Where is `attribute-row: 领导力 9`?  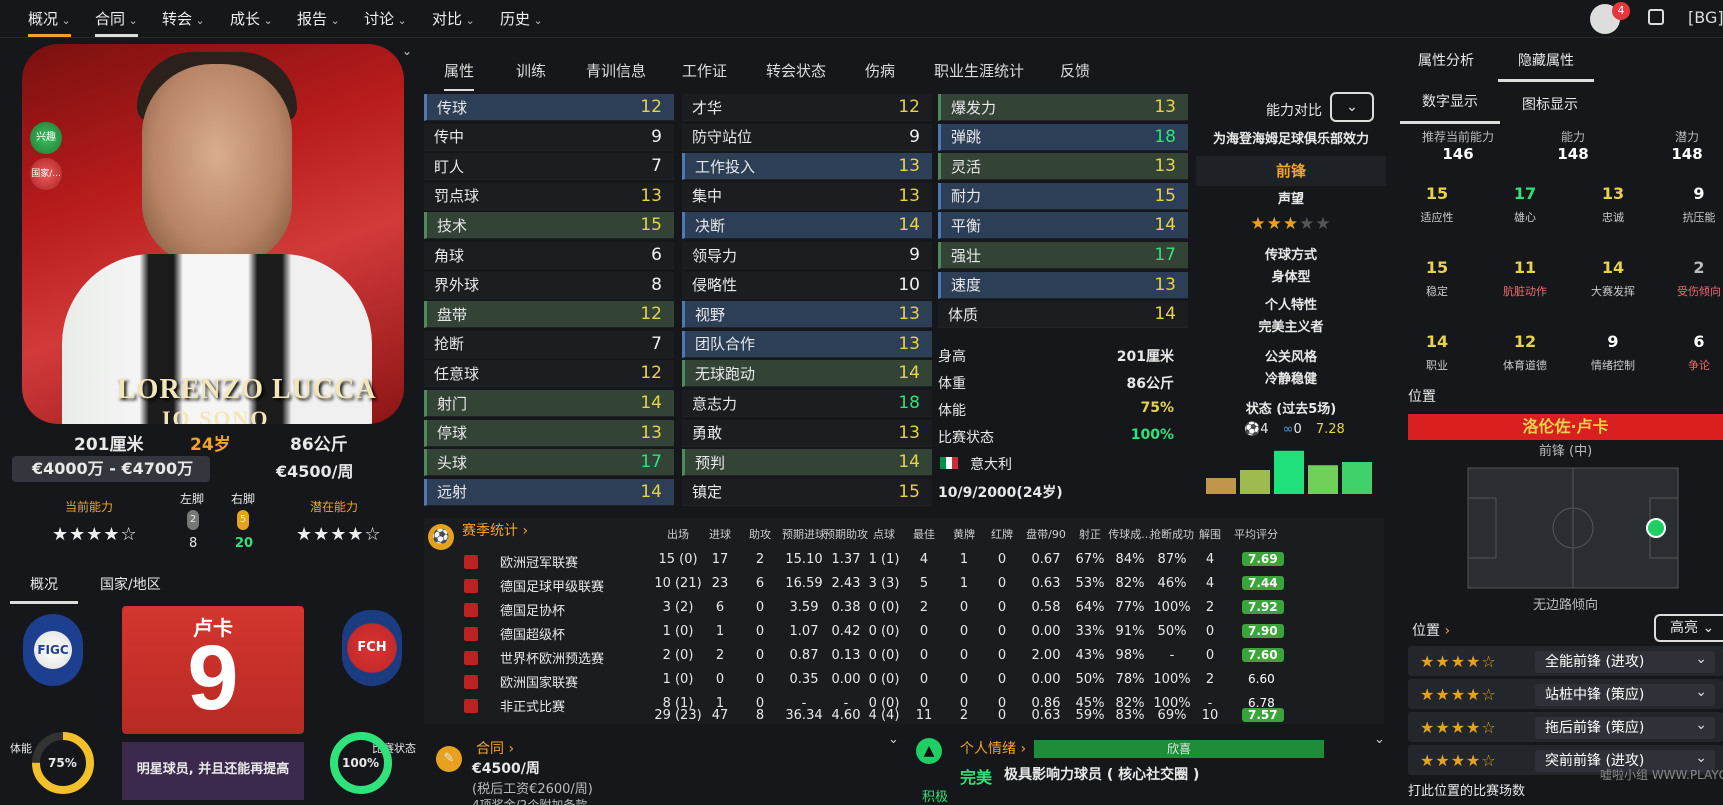
attribute-row: 领导力 9 is located at coordinates (807, 255).